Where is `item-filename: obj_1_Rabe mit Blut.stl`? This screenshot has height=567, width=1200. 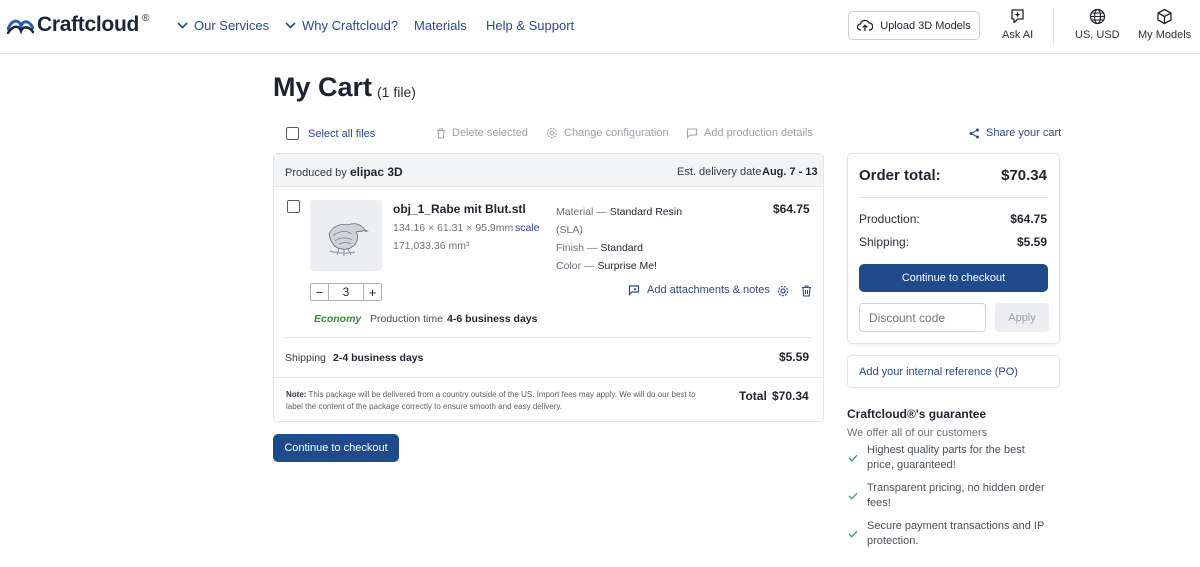 item-filename: obj_1_Rabe mit Blut.stl is located at coordinates (459, 209).